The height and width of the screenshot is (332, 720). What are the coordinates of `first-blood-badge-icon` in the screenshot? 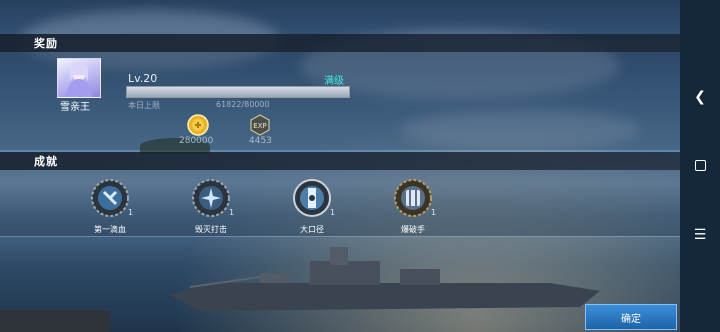 It's located at (110, 198).